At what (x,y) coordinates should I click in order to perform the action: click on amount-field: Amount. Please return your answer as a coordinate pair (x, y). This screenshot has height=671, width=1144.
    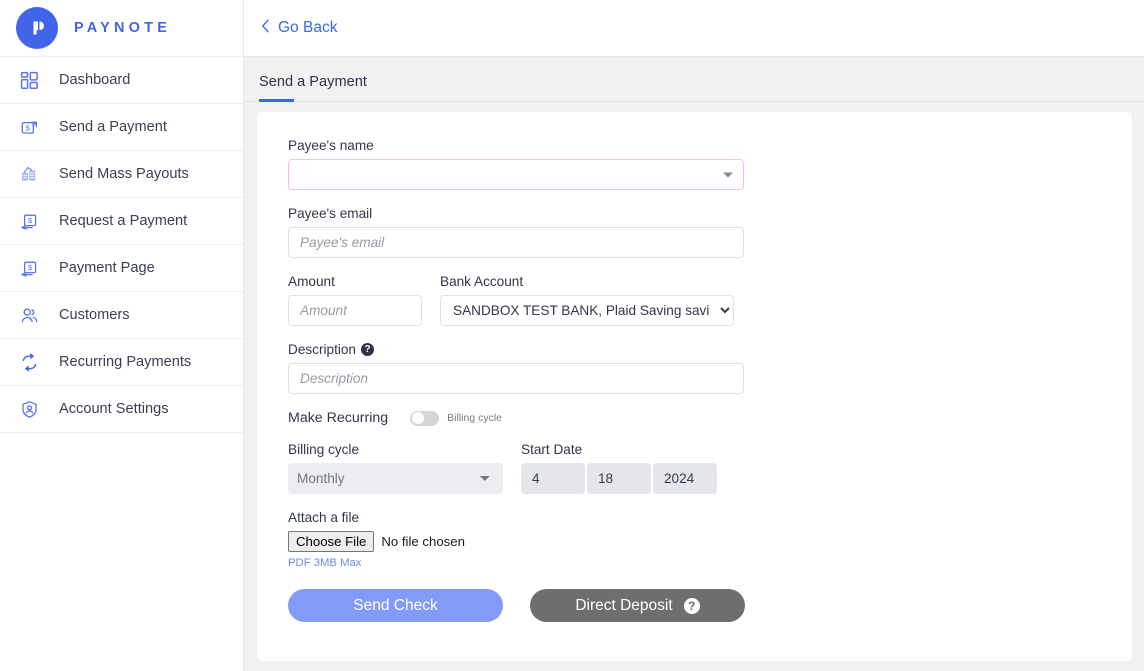
    Looking at the image, I should click on (355, 300).